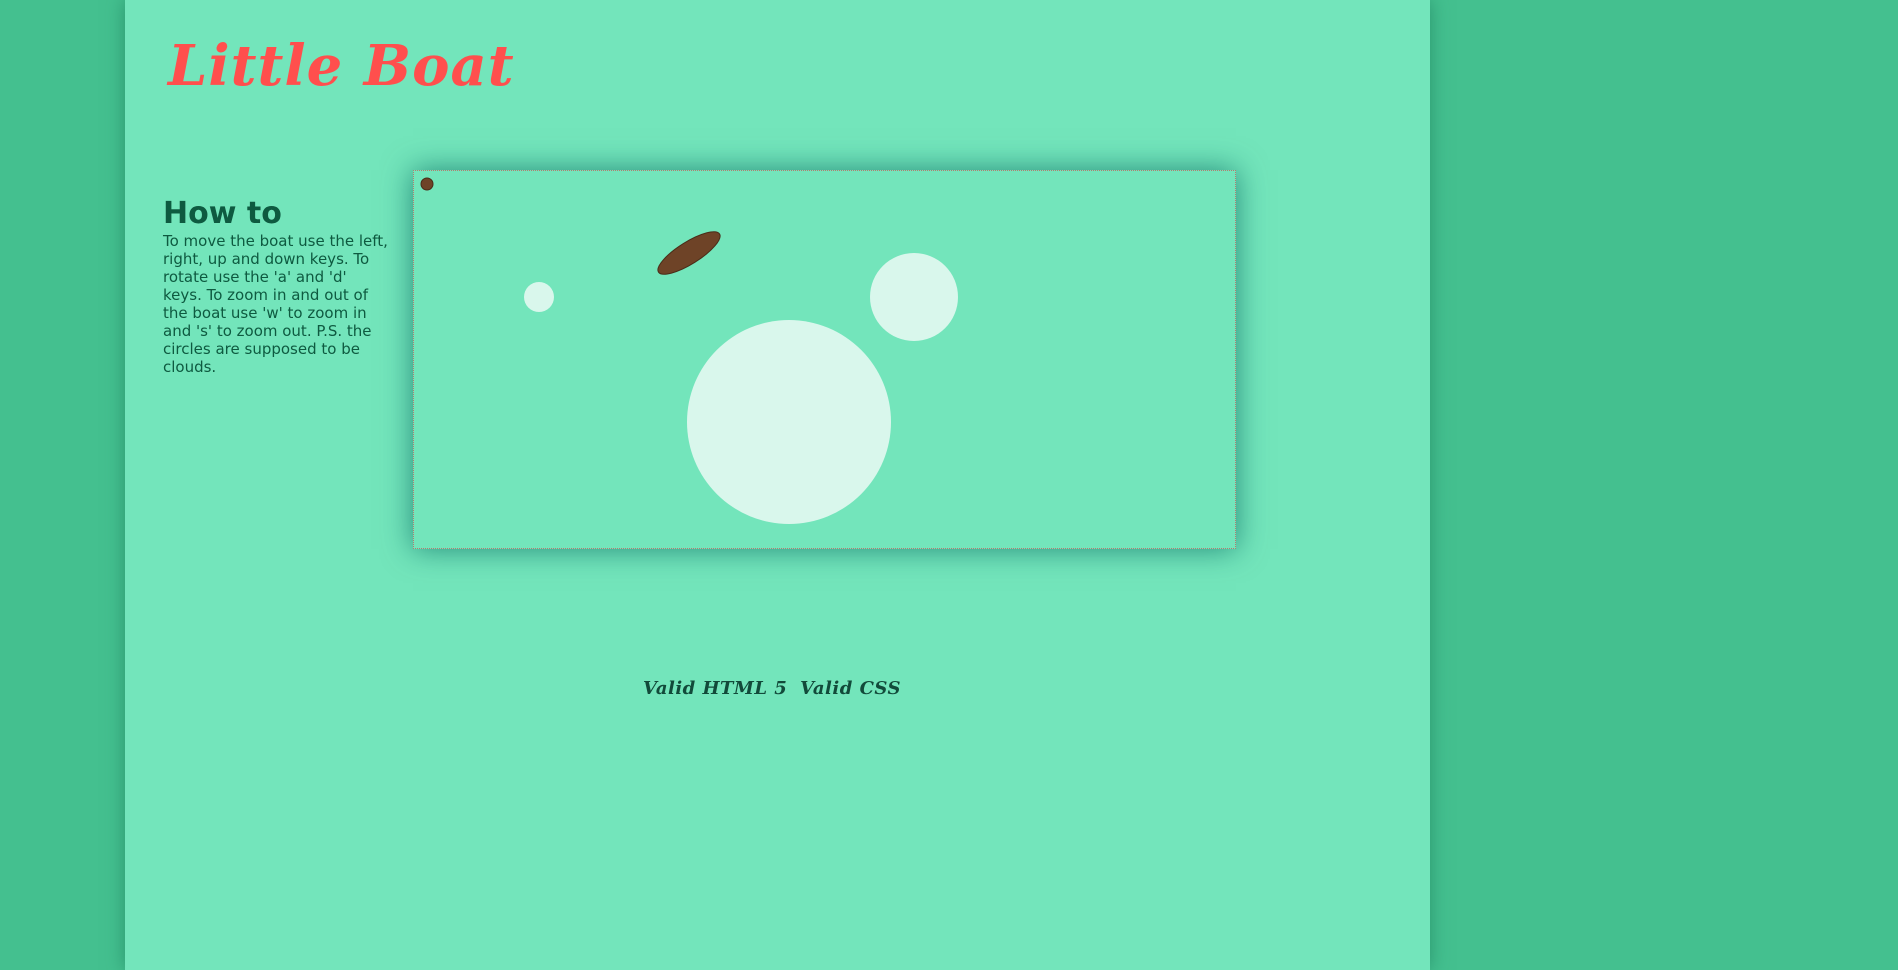  What do you see at coordinates (427, 184) in the screenshot?
I see `marker-dot` at bounding box center [427, 184].